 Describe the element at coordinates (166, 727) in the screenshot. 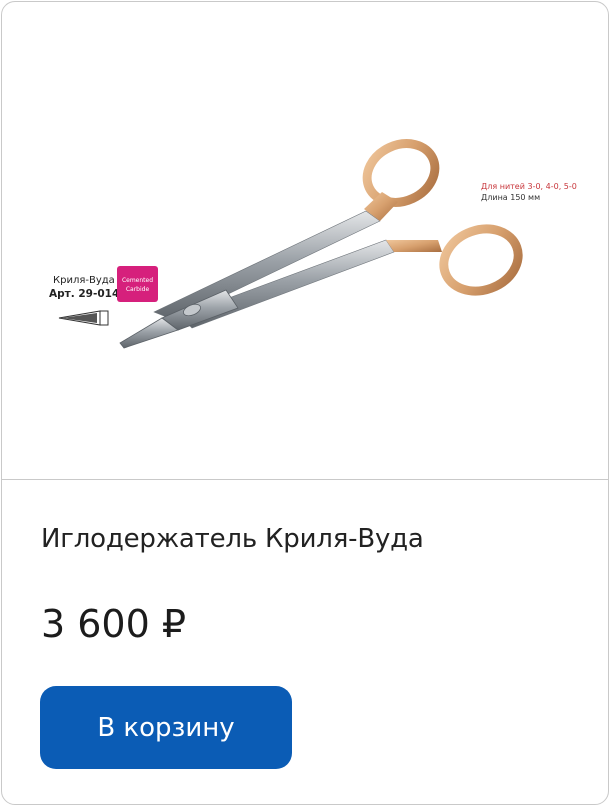

I see `add-to-cart-button: В корзину` at that location.